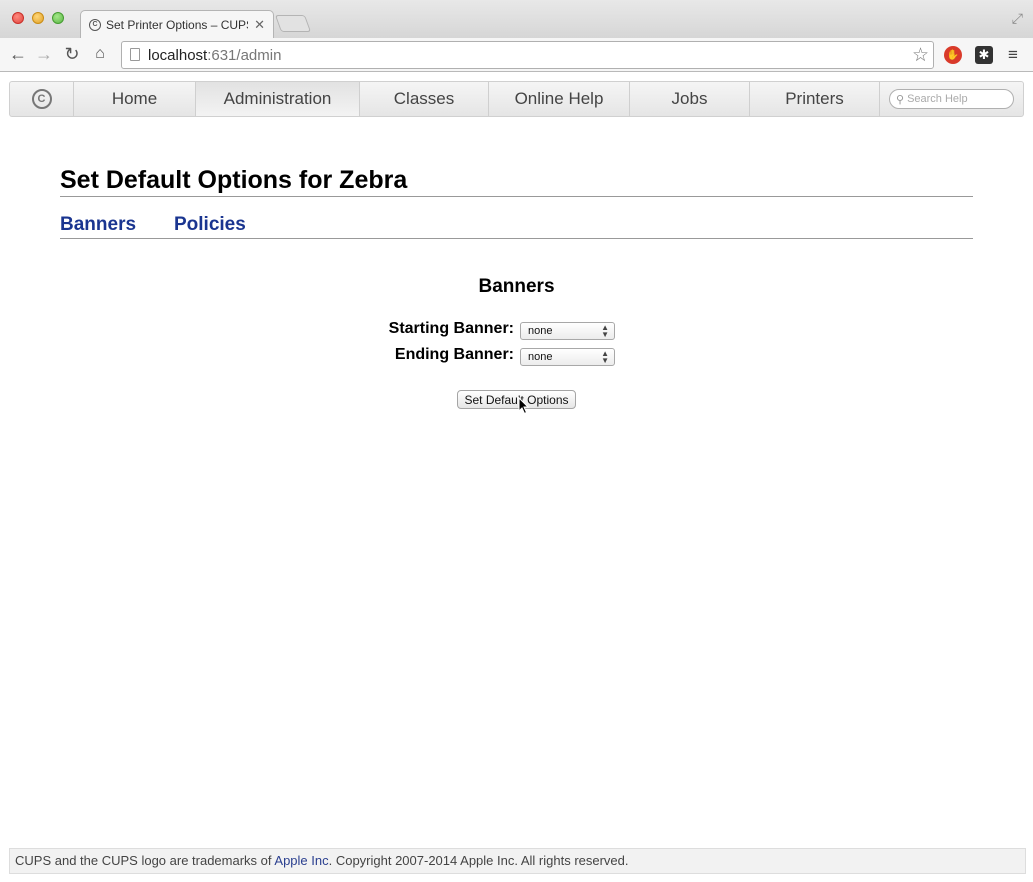 Image resolution: width=1033 pixels, height=882 pixels. I want to click on forward-arrow-icon: →, so click(44, 54).